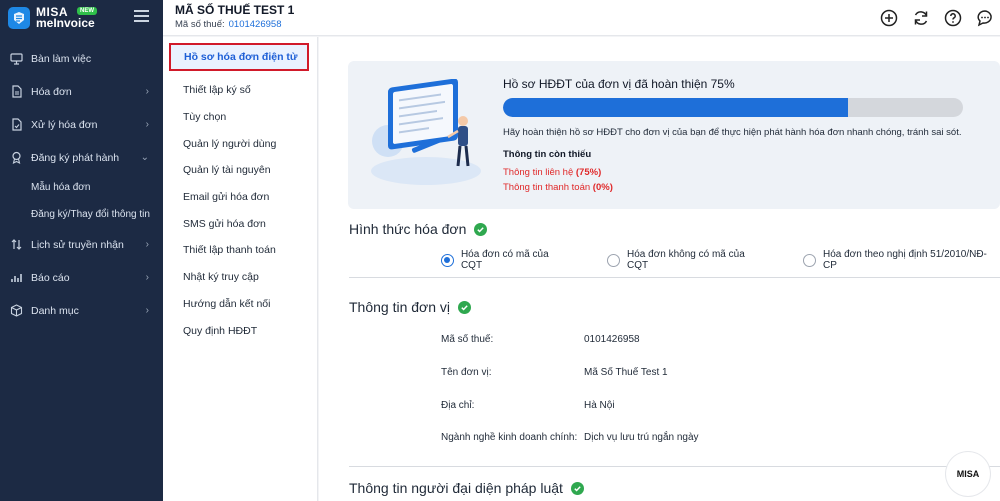 The image size is (1000, 501). I want to click on chat-icon, so click(985, 18).